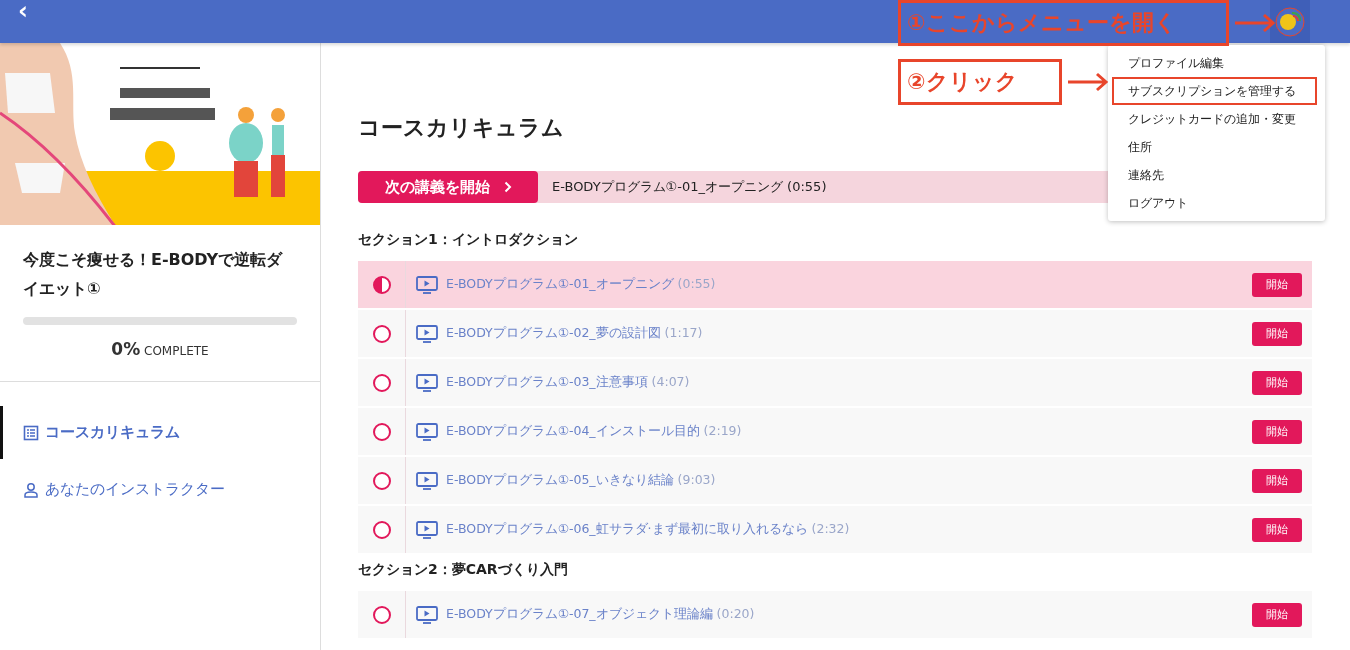 The height and width of the screenshot is (650, 1350). I want to click on menu-item: ログアウト, so click(1214, 203).